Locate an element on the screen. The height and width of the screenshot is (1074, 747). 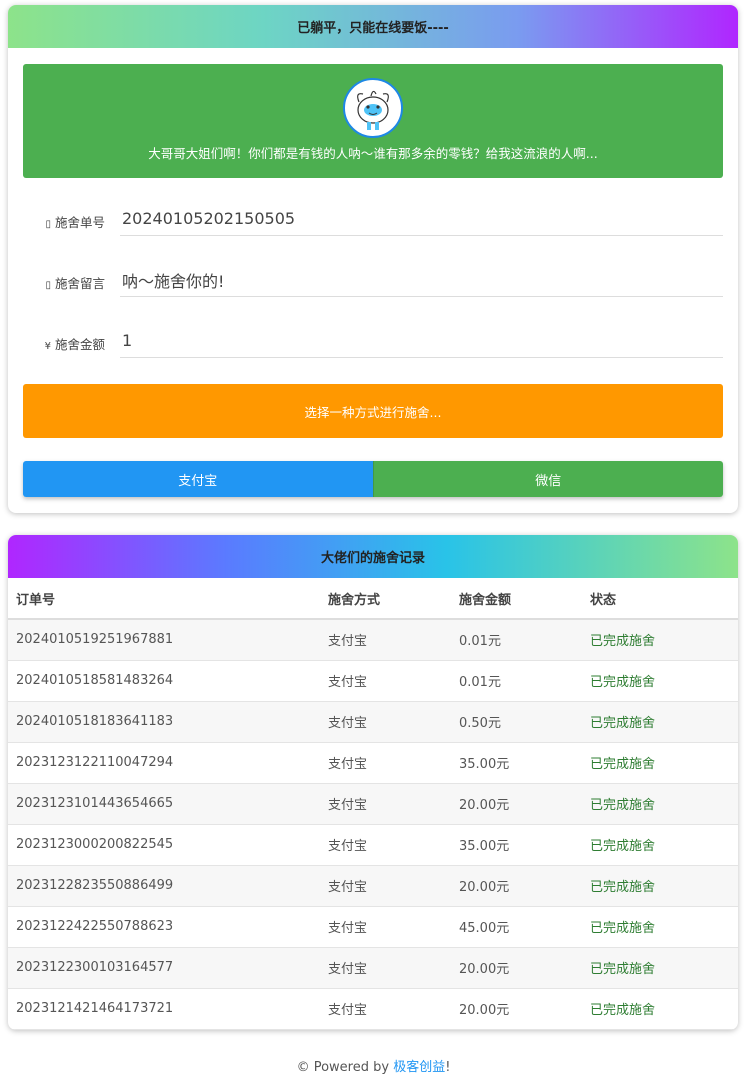
table-row: 2023122422550788623 支付宝 45.00元 已完成施舍 is located at coordinates (373, 927).